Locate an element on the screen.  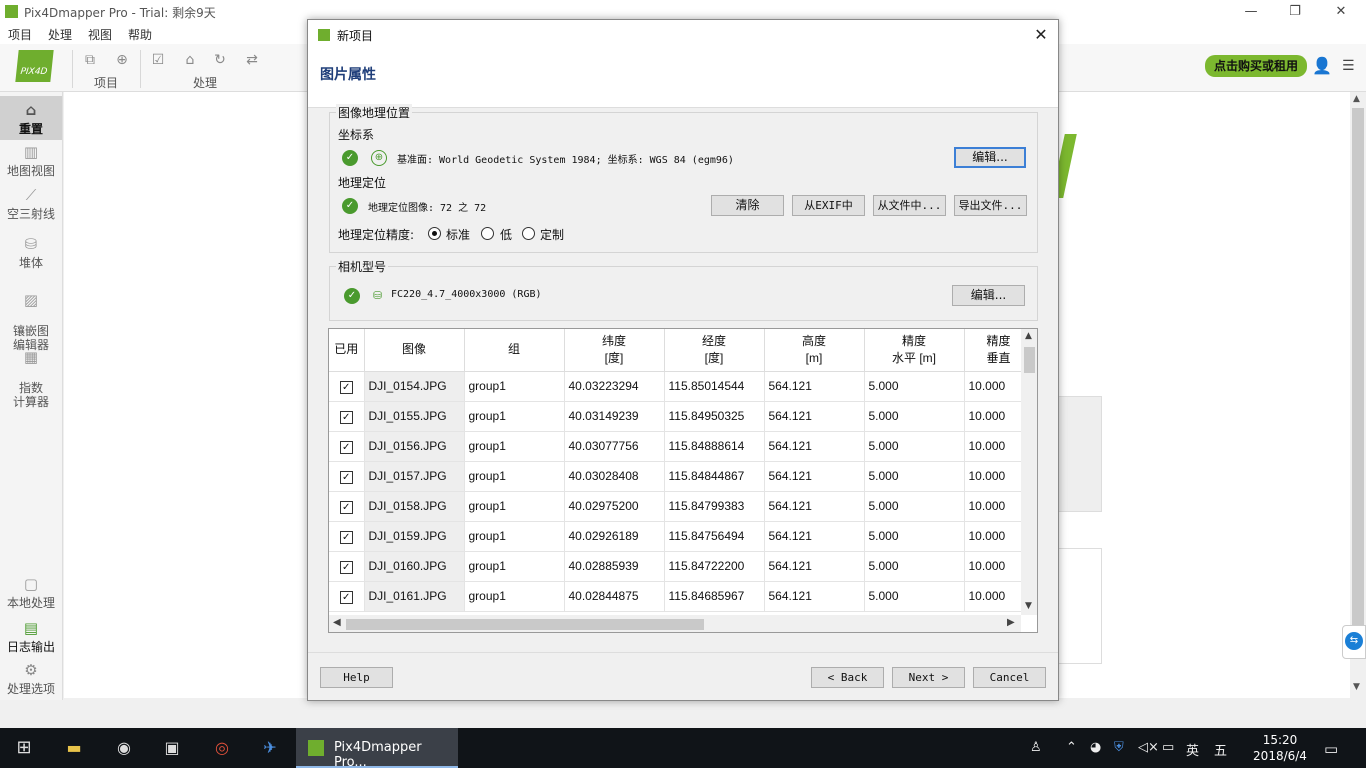
chrome-icon: ◎ is located at coordinates (222, 748).